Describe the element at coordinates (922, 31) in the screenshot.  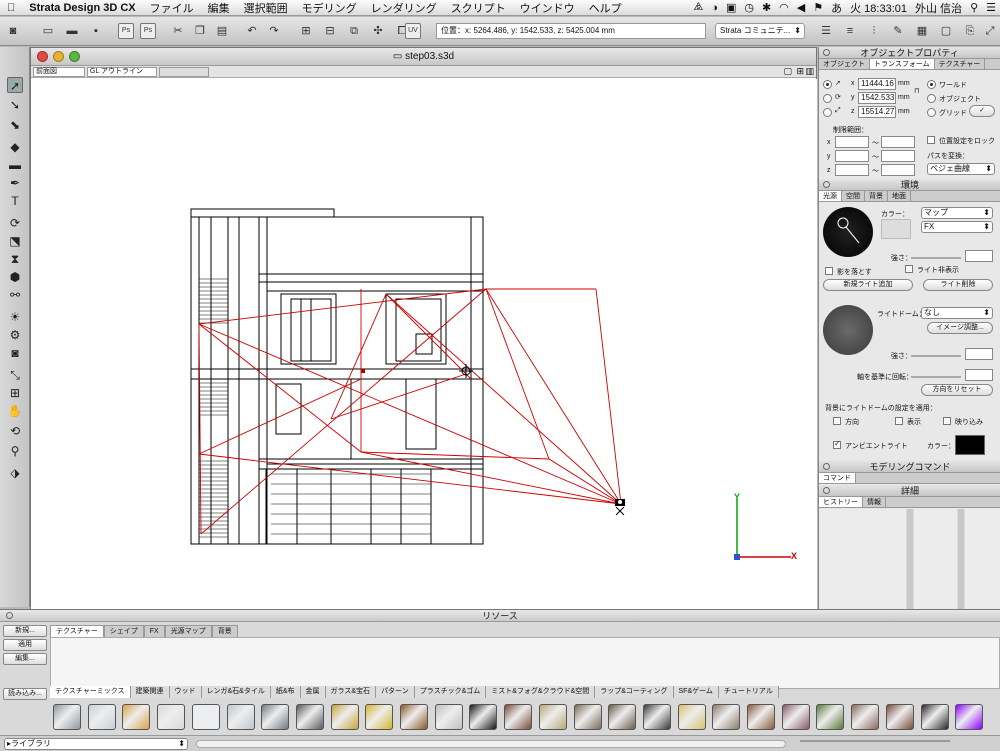
I see `texture-icon: ▦` at that location.